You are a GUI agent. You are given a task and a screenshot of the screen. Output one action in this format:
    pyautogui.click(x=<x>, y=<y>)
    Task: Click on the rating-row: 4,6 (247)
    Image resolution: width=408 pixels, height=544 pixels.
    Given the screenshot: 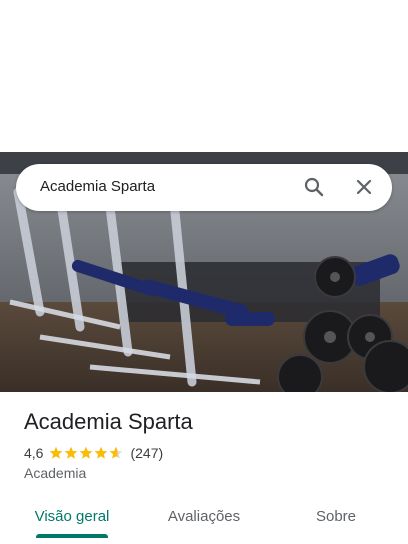 What is the action you would take?
    pyautogui.click(x=93, y=453)
    